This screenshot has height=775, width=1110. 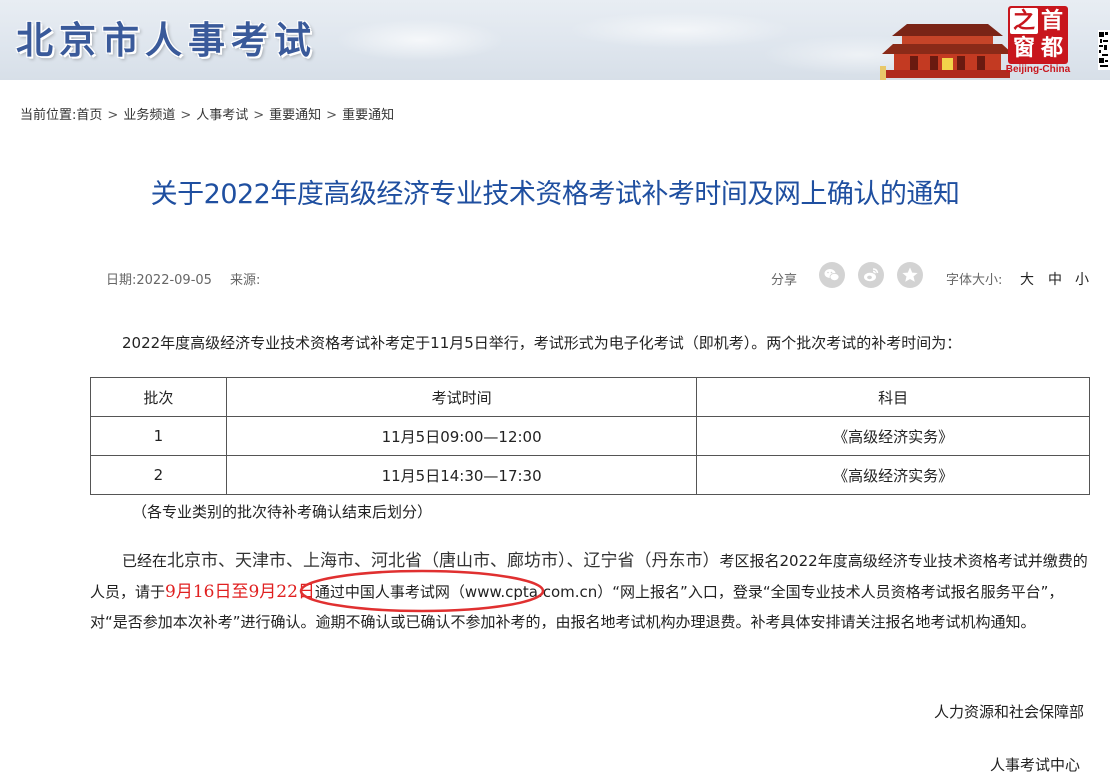 I want to click on weibo-icon, so click(x=871, y=275).